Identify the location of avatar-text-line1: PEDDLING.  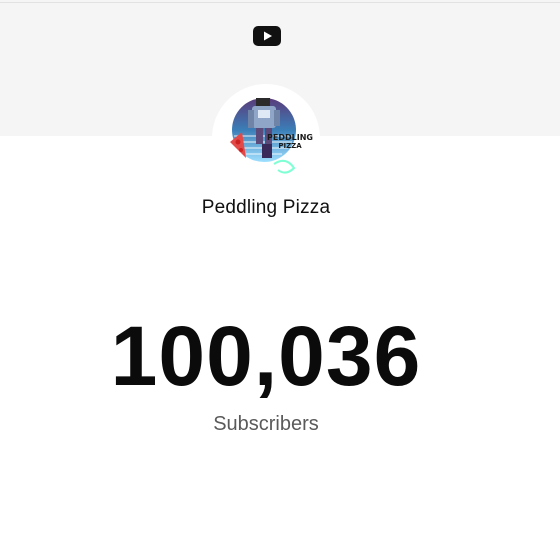
(290, 137).